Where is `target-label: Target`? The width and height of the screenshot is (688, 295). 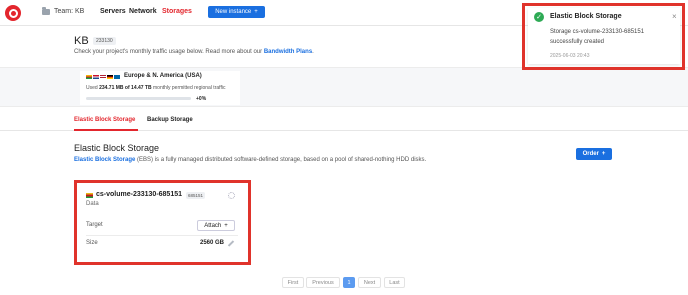 target-label: Target is located at coordinates (94, 225).